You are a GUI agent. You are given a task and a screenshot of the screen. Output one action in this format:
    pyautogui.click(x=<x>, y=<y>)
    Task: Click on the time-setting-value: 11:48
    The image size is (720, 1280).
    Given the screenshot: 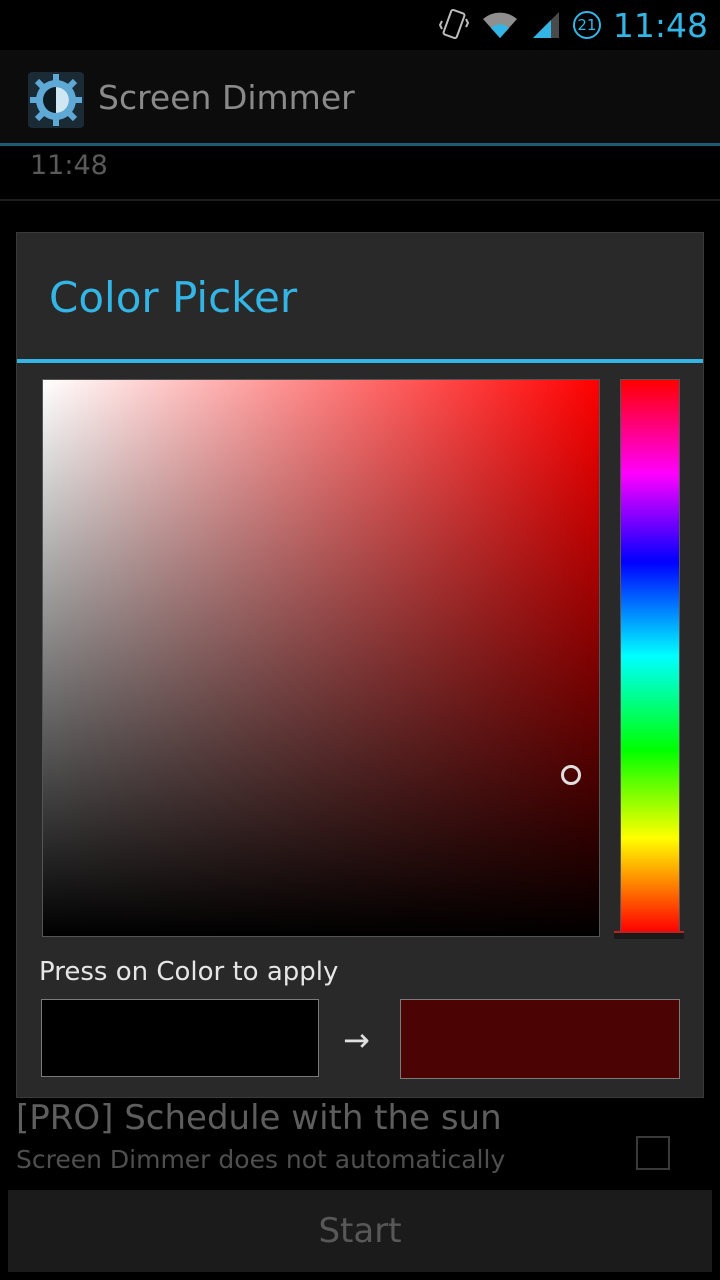 What is the action you would take?
    pyautogui.click(x=69, y=165)
    